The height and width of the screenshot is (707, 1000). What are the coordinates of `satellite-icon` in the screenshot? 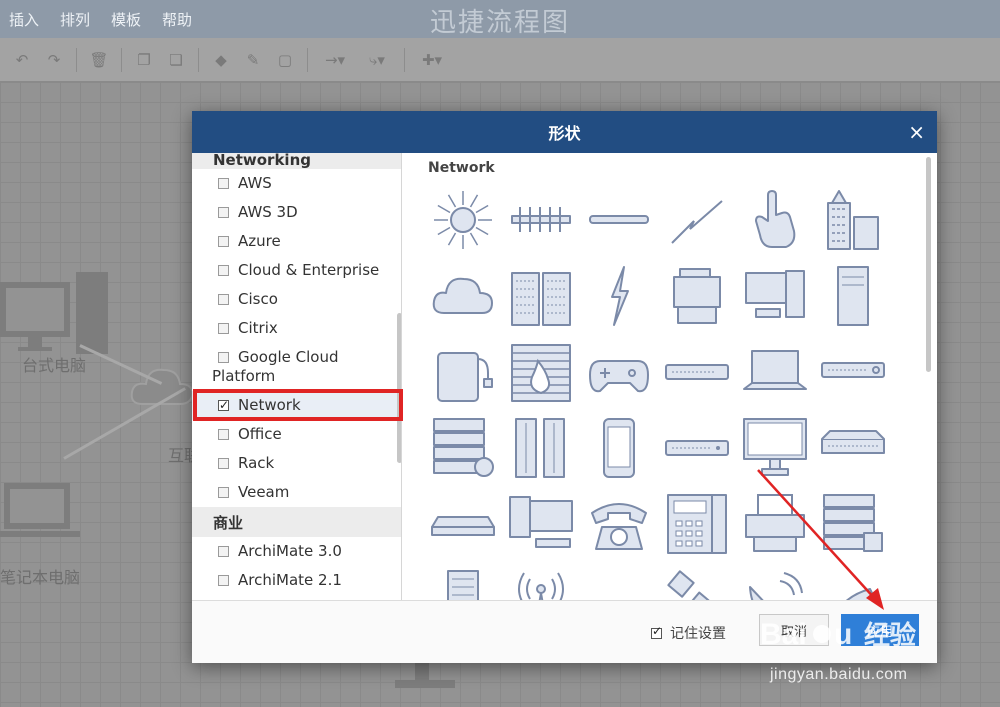 It's located at (697, 582).